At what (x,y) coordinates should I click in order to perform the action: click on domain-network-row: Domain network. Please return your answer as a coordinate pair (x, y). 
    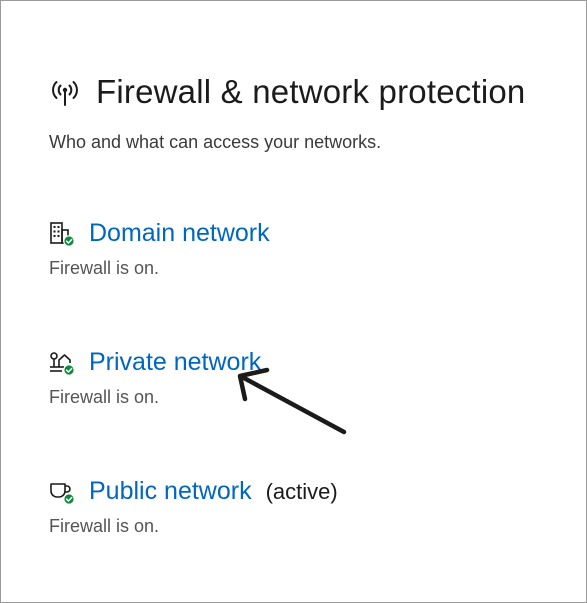
    Looking at the image, I should click on (159, 233).